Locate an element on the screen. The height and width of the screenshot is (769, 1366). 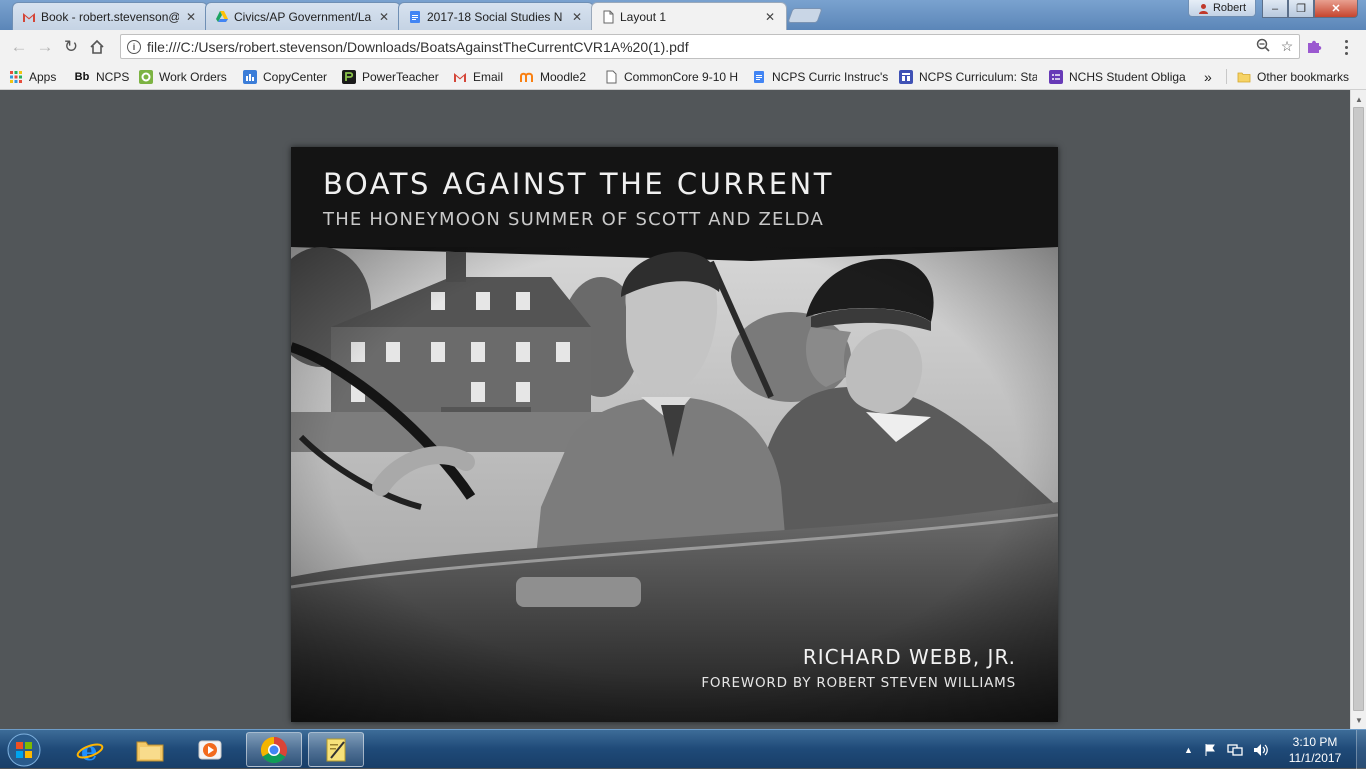
vertical-scrollbar: ▲ ▼ is located at coordinates (1358, 409).